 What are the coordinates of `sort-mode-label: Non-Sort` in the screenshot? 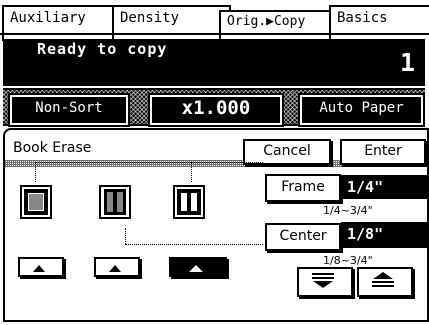 It's located at (69, 108).